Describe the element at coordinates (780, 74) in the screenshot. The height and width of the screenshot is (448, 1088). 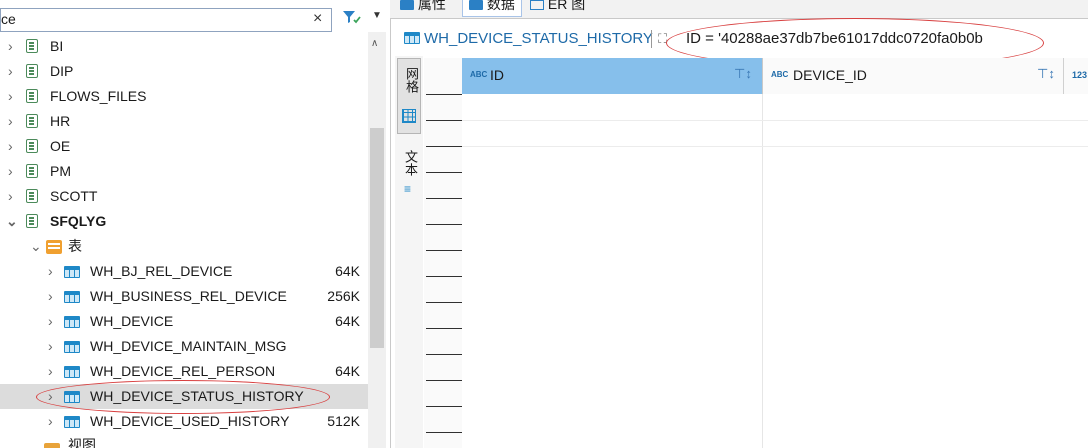
I see `type-badge: ABC` at that location.